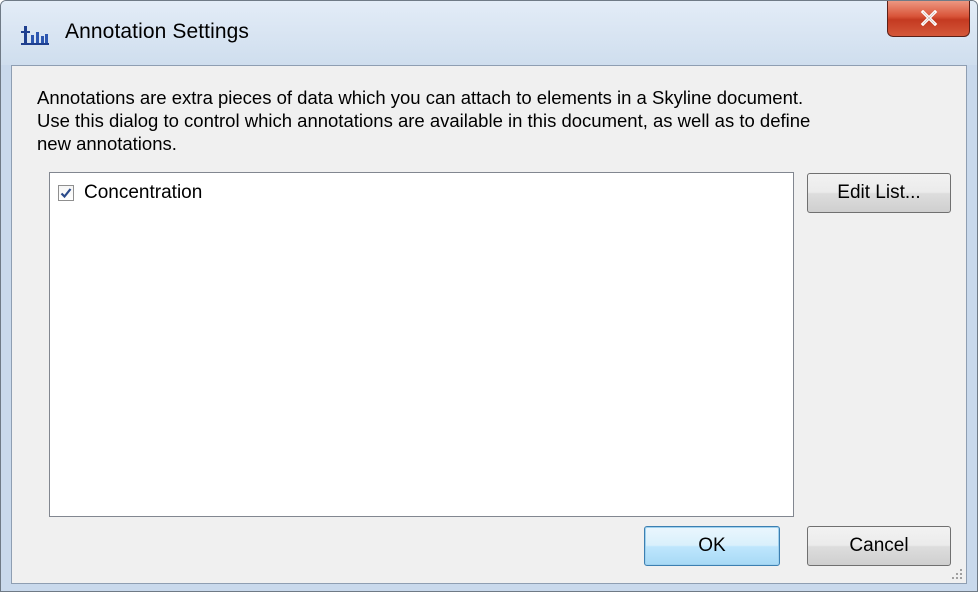 This screenshot has width=980, height=603. Describe the element at coordinates (489, 33) in the screenshot. I see `title-bar: Annotation Settings` at that location.